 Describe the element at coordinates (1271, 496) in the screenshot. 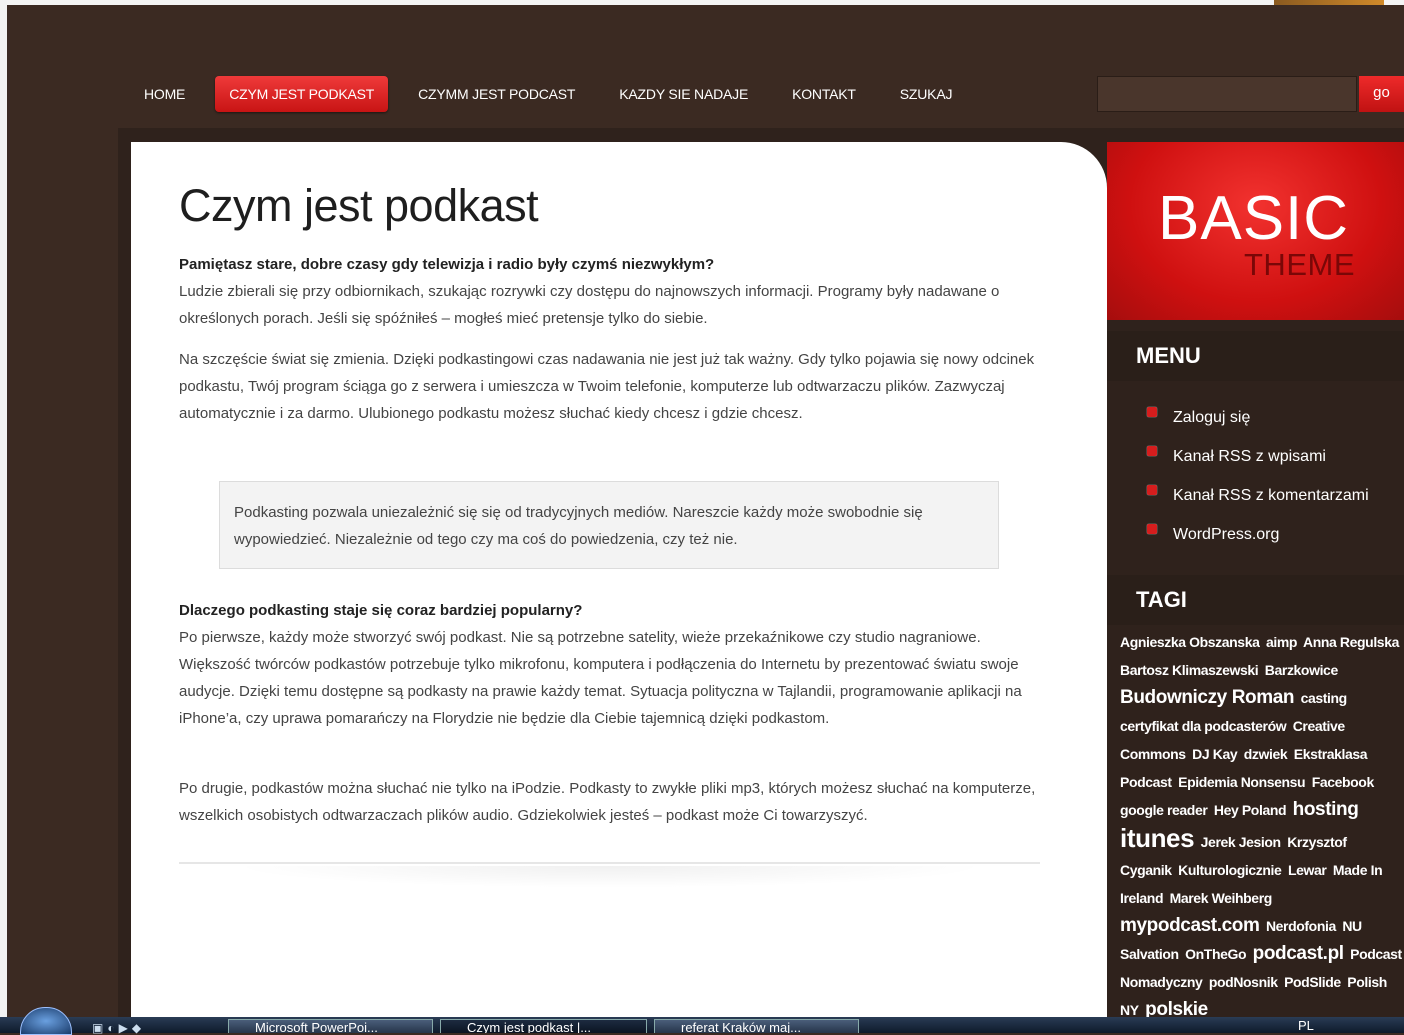

I see `sidebar-item-label: Kanał RSS z komentarzami` at that location.